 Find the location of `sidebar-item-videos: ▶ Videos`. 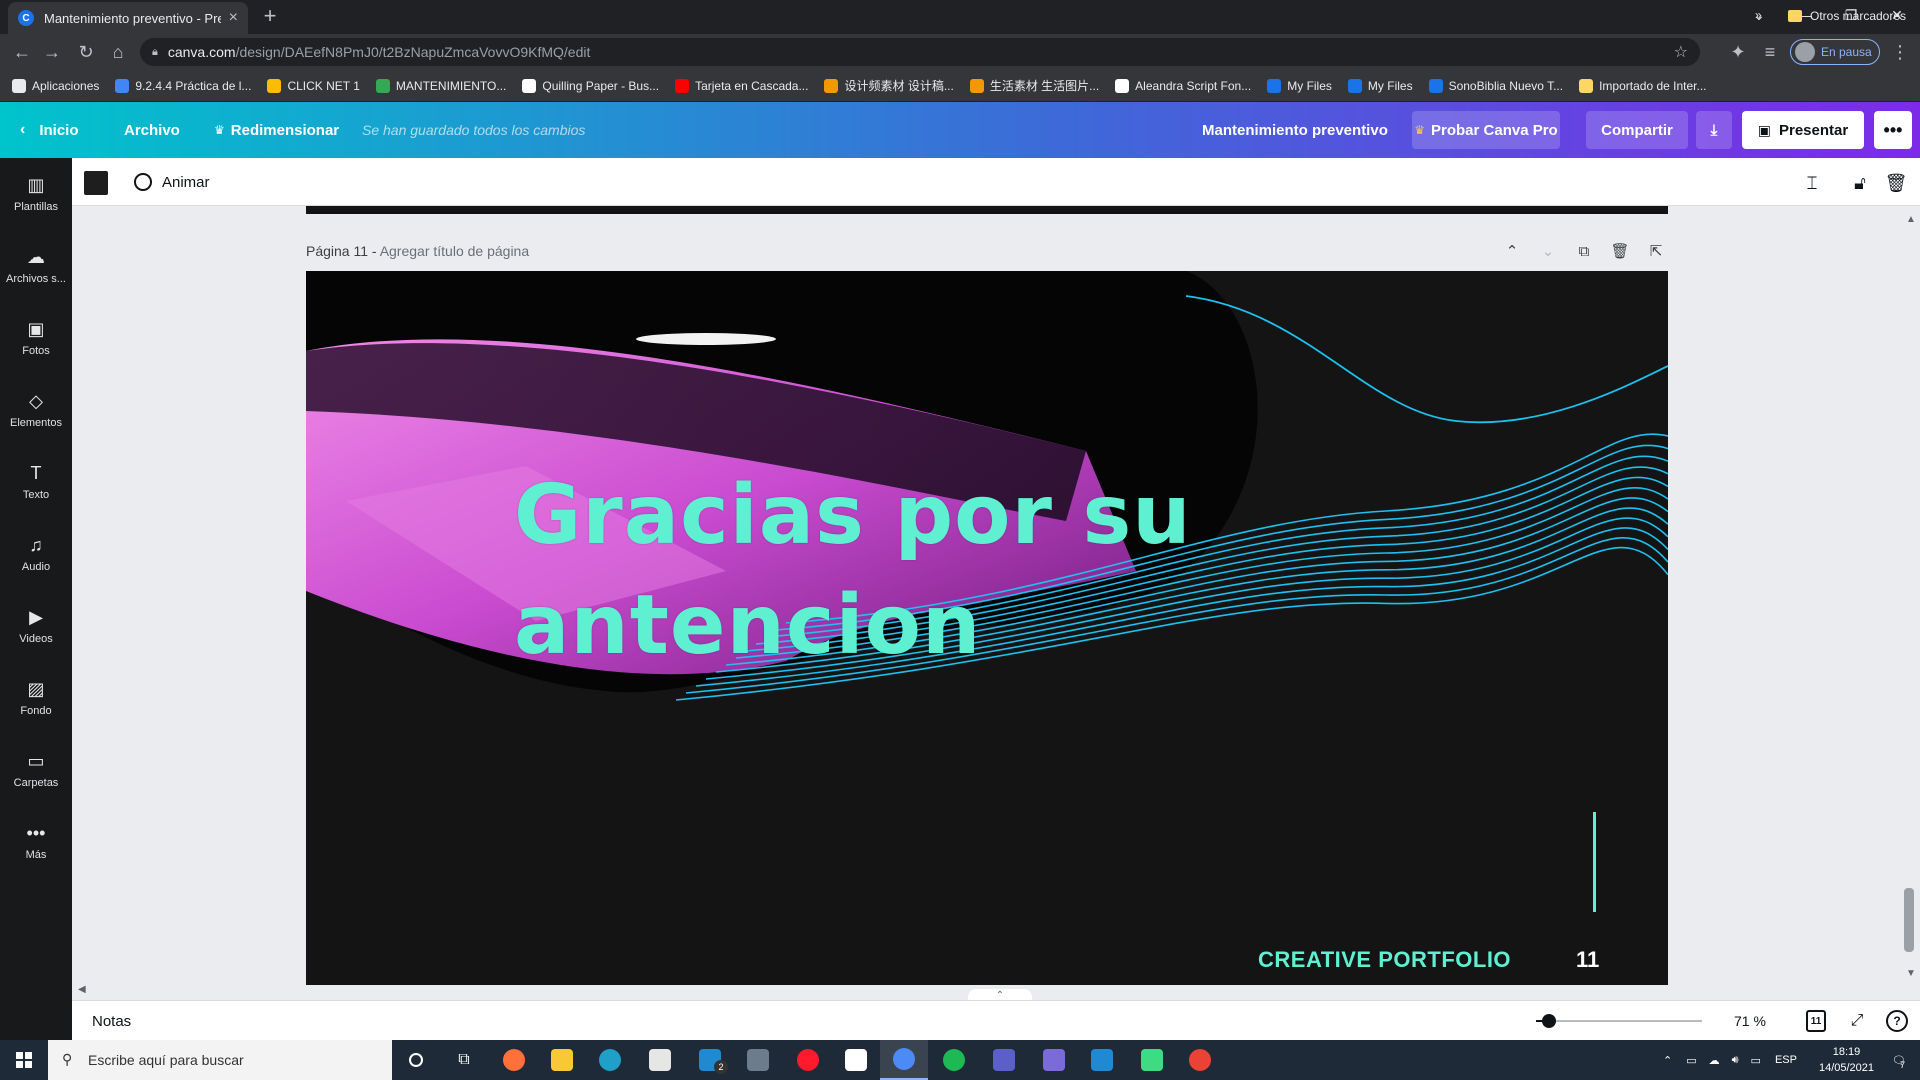

sidebar-item-videos: ▶ Videos is located at coordinates (36, 626).